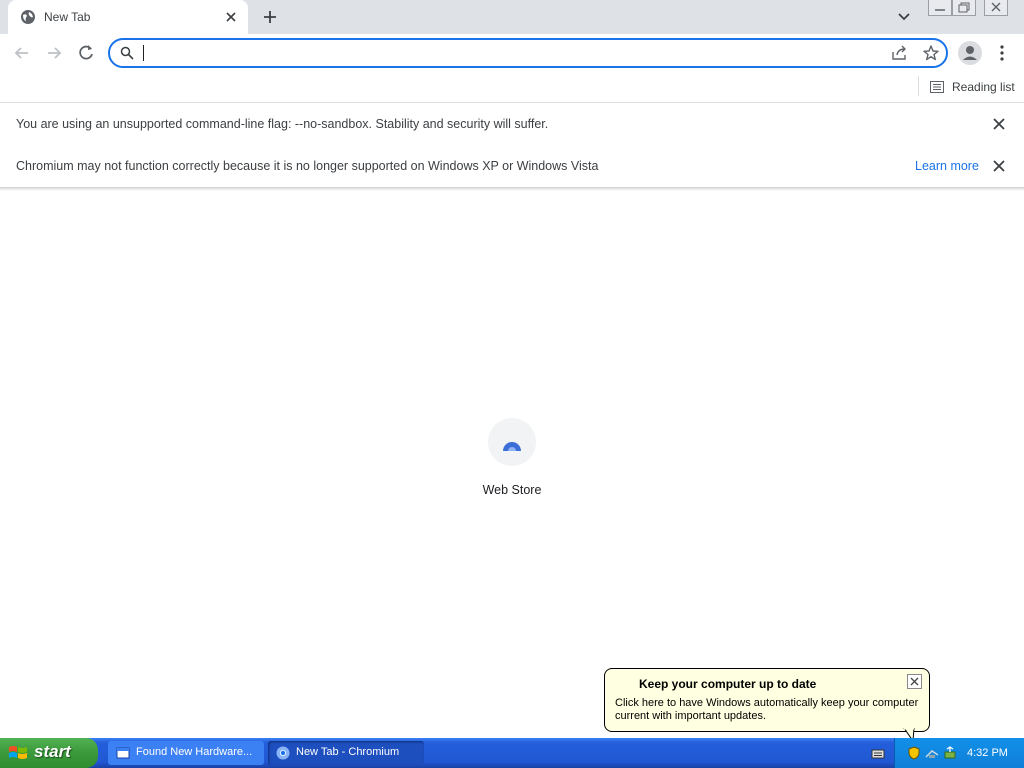  Describe the element at coordinates (931, 53) in the screenshot. I see `star-icon` at that location.